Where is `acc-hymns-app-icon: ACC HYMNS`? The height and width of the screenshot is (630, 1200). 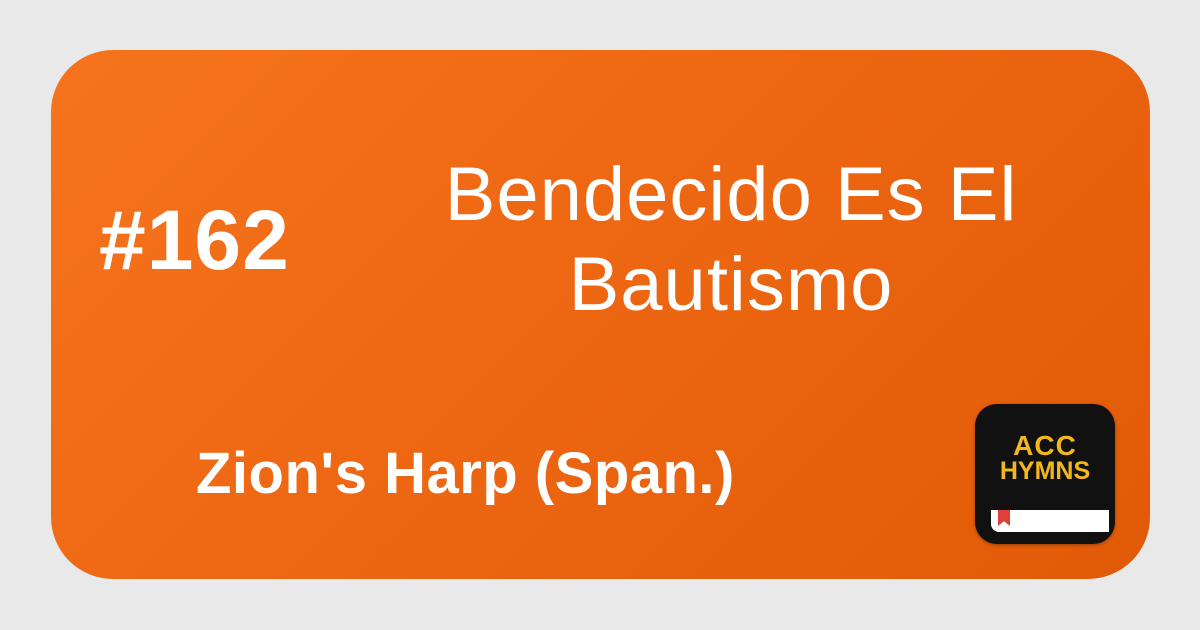 acc-hymns-app-icon: ACC HYMNS is located at coordinates (1045, 474).